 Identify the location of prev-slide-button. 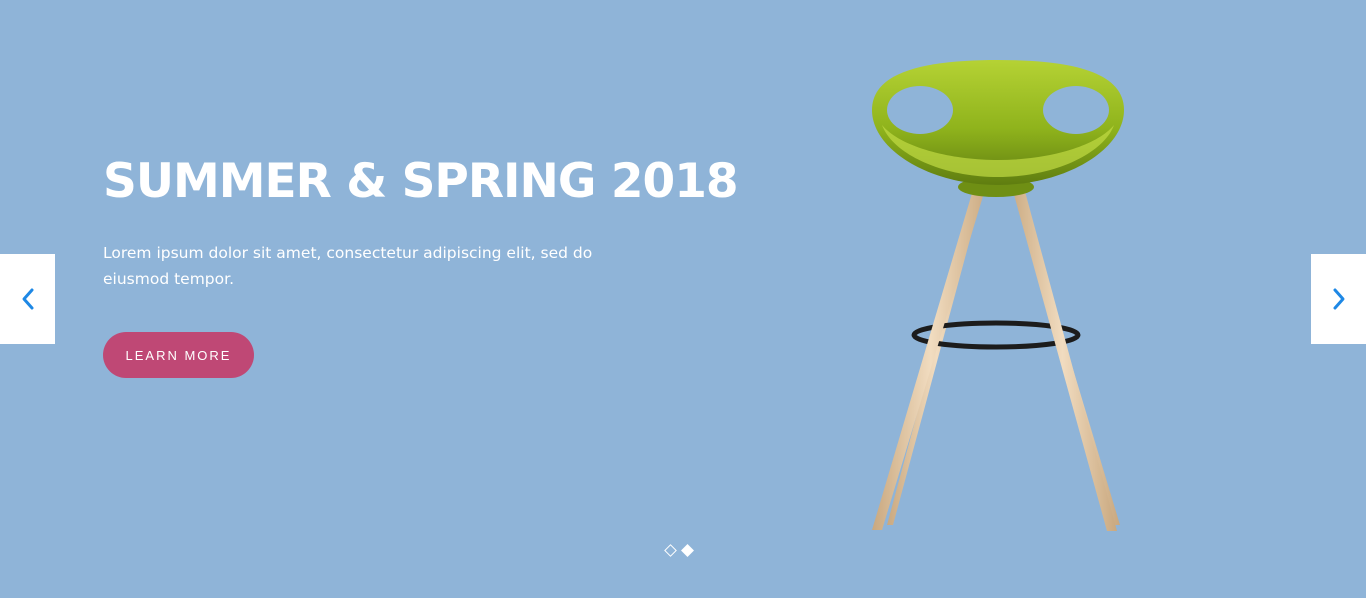
(27, 299).